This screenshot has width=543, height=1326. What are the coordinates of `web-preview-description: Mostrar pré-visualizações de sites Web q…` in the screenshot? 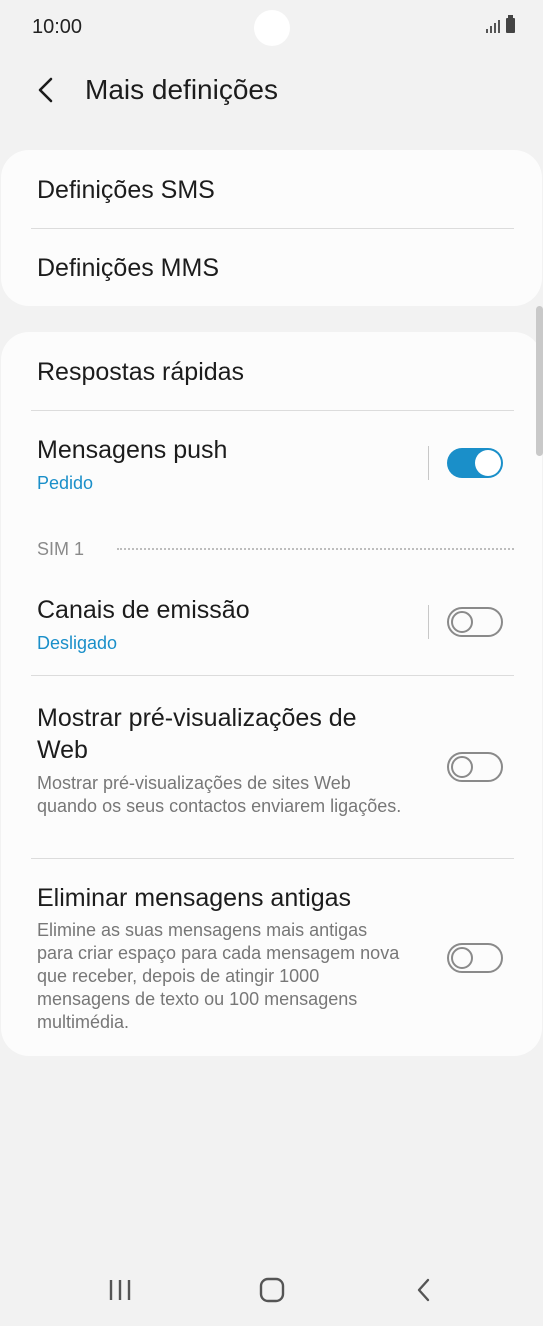 It's located at (219, 794).